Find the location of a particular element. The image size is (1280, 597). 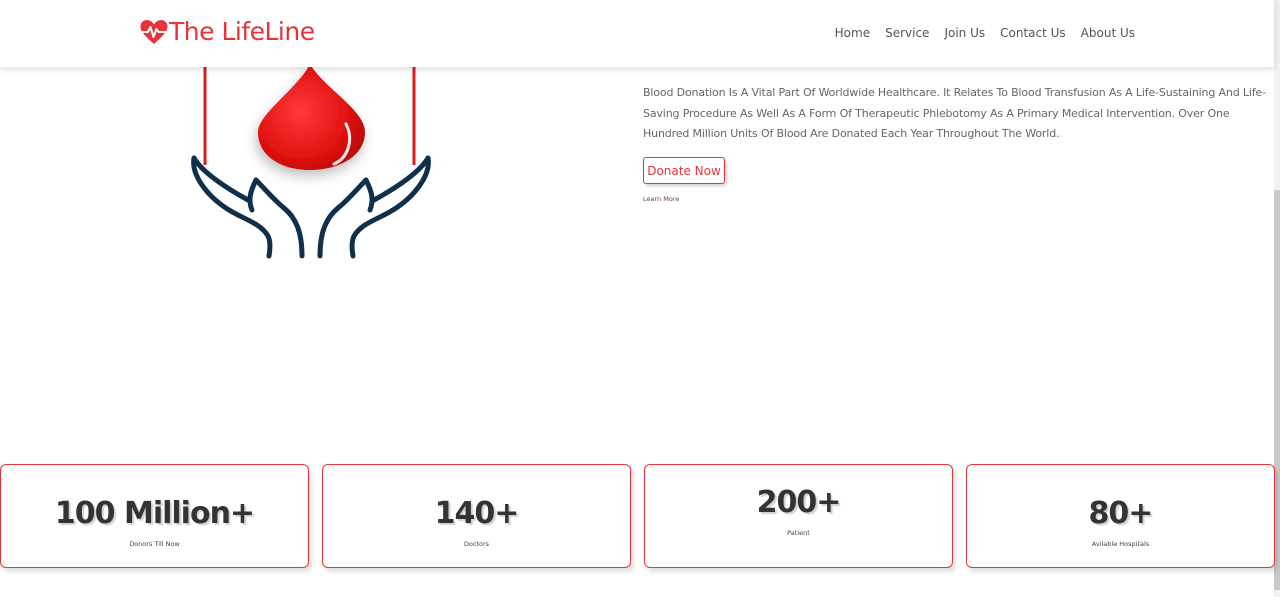

stat-value: 140+ is located at coordinates (477, 513).